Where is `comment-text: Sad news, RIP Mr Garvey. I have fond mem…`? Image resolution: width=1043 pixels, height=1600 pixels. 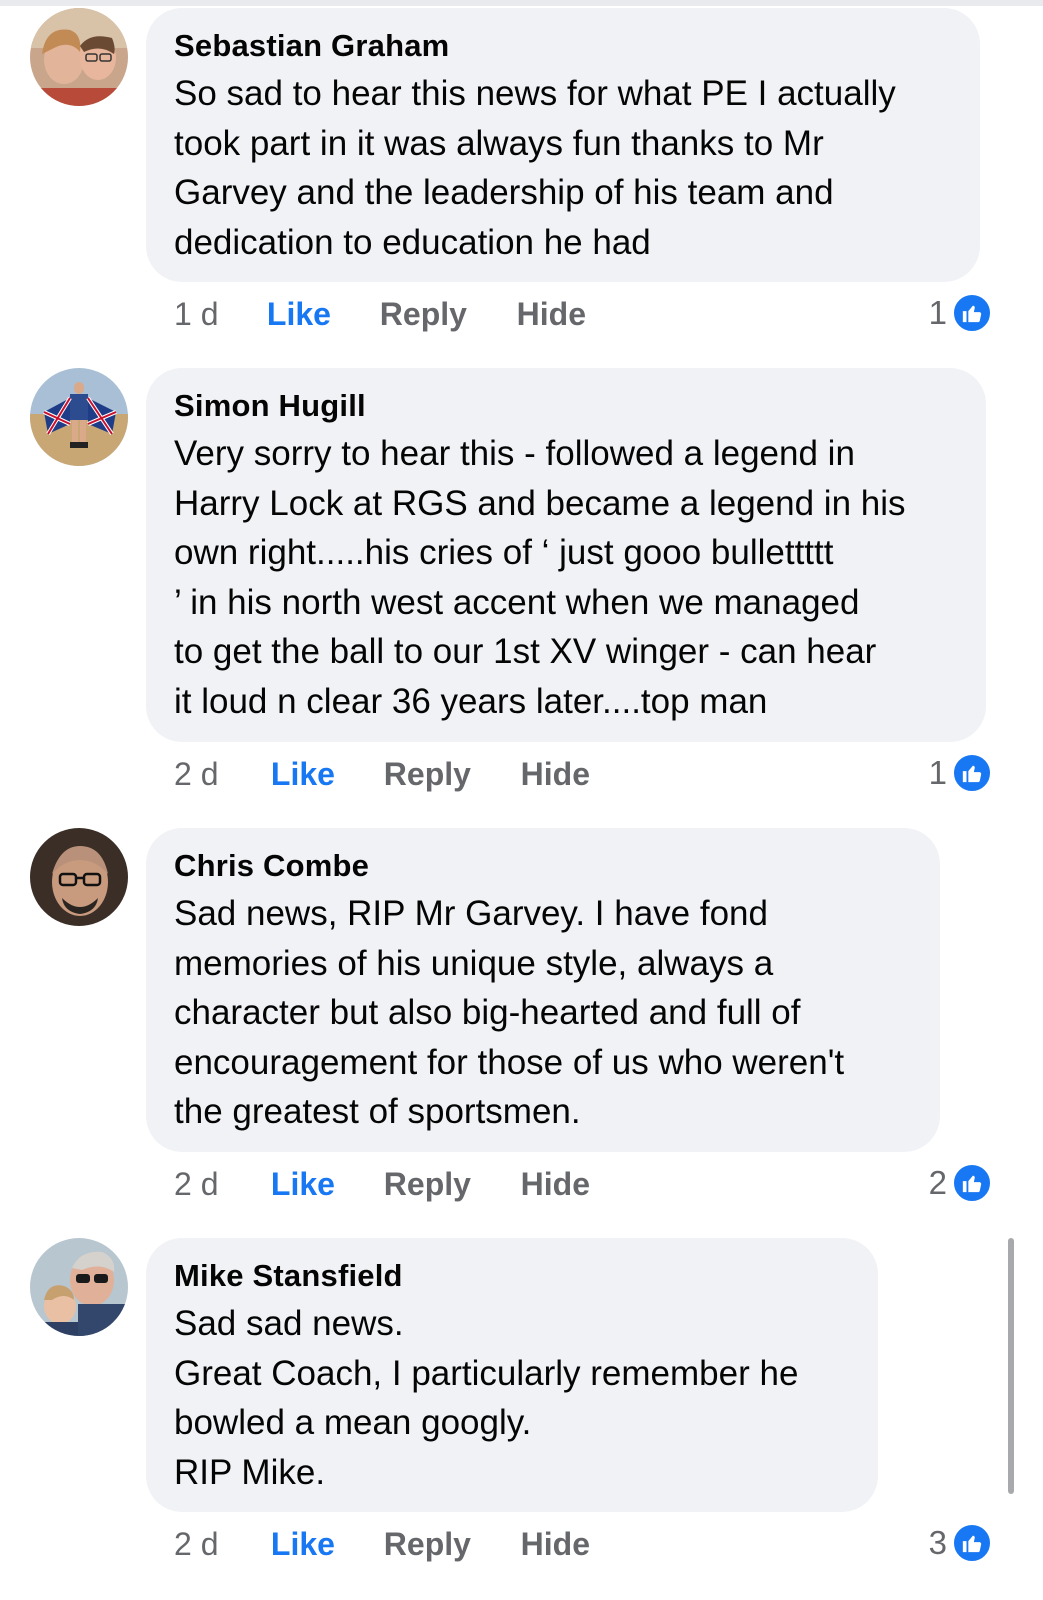
comment-text: Sad news, RIP Mr Garvey. I have fond mem… is located at coordinates (509, 1012).